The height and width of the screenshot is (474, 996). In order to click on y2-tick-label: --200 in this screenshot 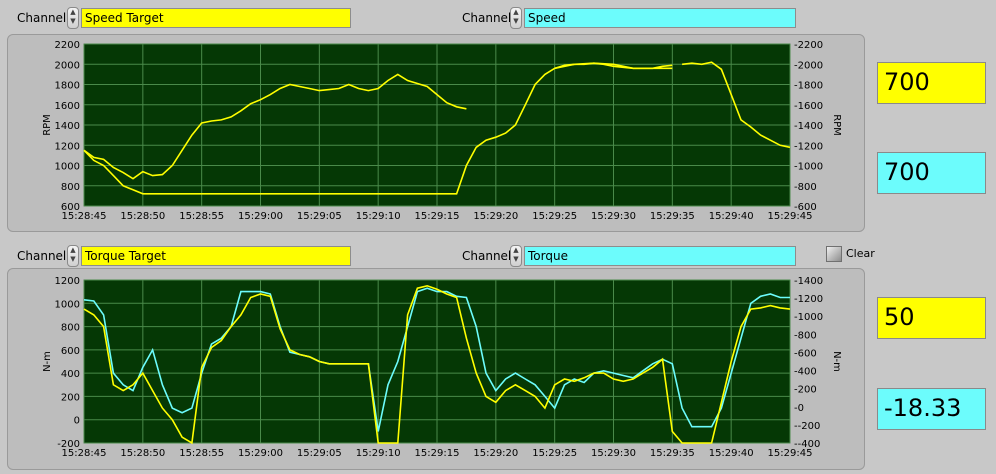, I will do `click(807, 426)`.